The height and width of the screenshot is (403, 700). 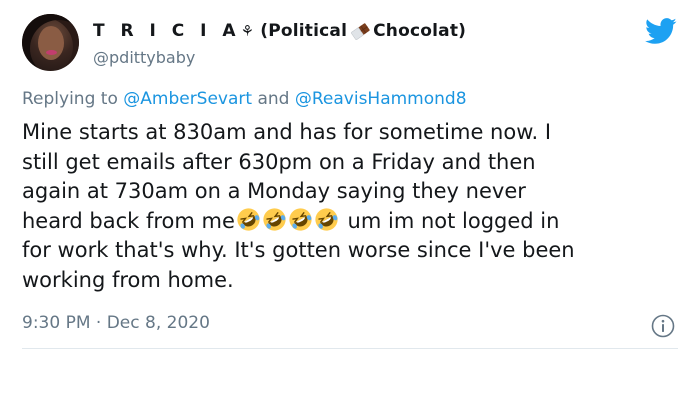 I want to click on avatar, so click(x=50, y=42).